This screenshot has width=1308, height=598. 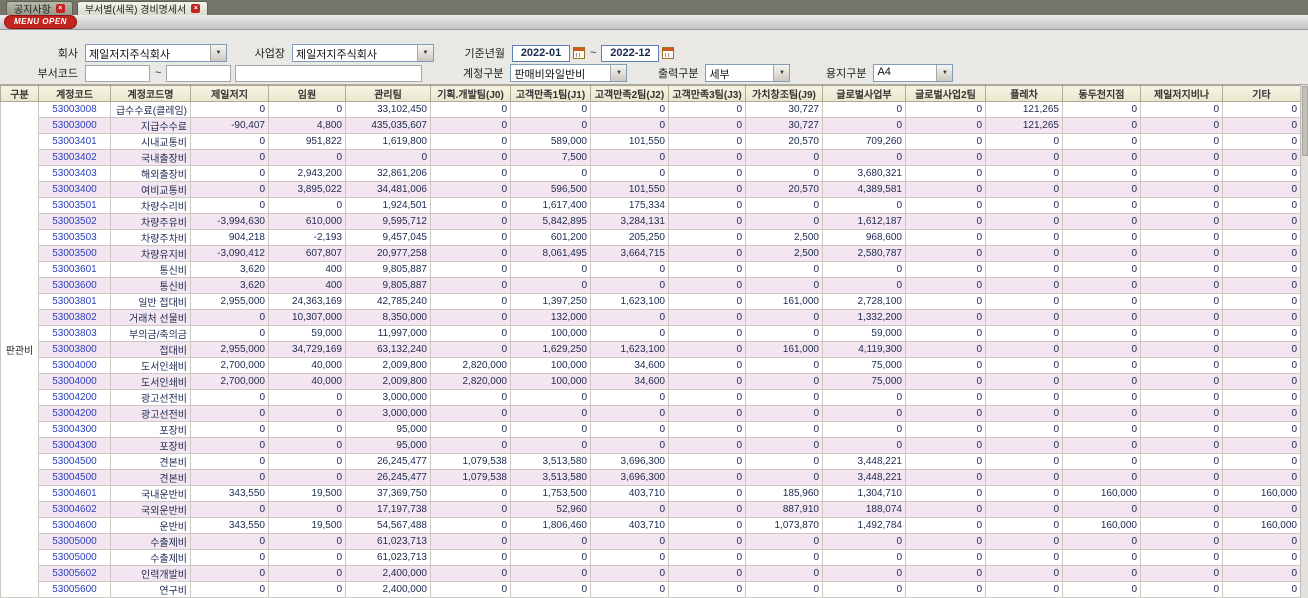 I want to click on table-row: 53003601 통신비 3,620 400 9,805,887 0 0 0 0 0 0 0 0 0 0 0, so click(x=651, y=269).